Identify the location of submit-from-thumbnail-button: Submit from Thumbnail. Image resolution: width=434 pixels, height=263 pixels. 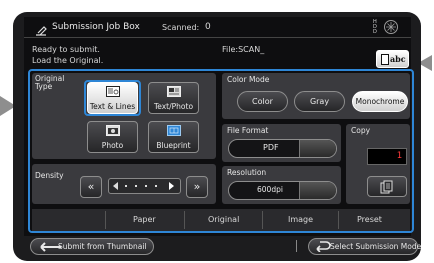
(92, 246).